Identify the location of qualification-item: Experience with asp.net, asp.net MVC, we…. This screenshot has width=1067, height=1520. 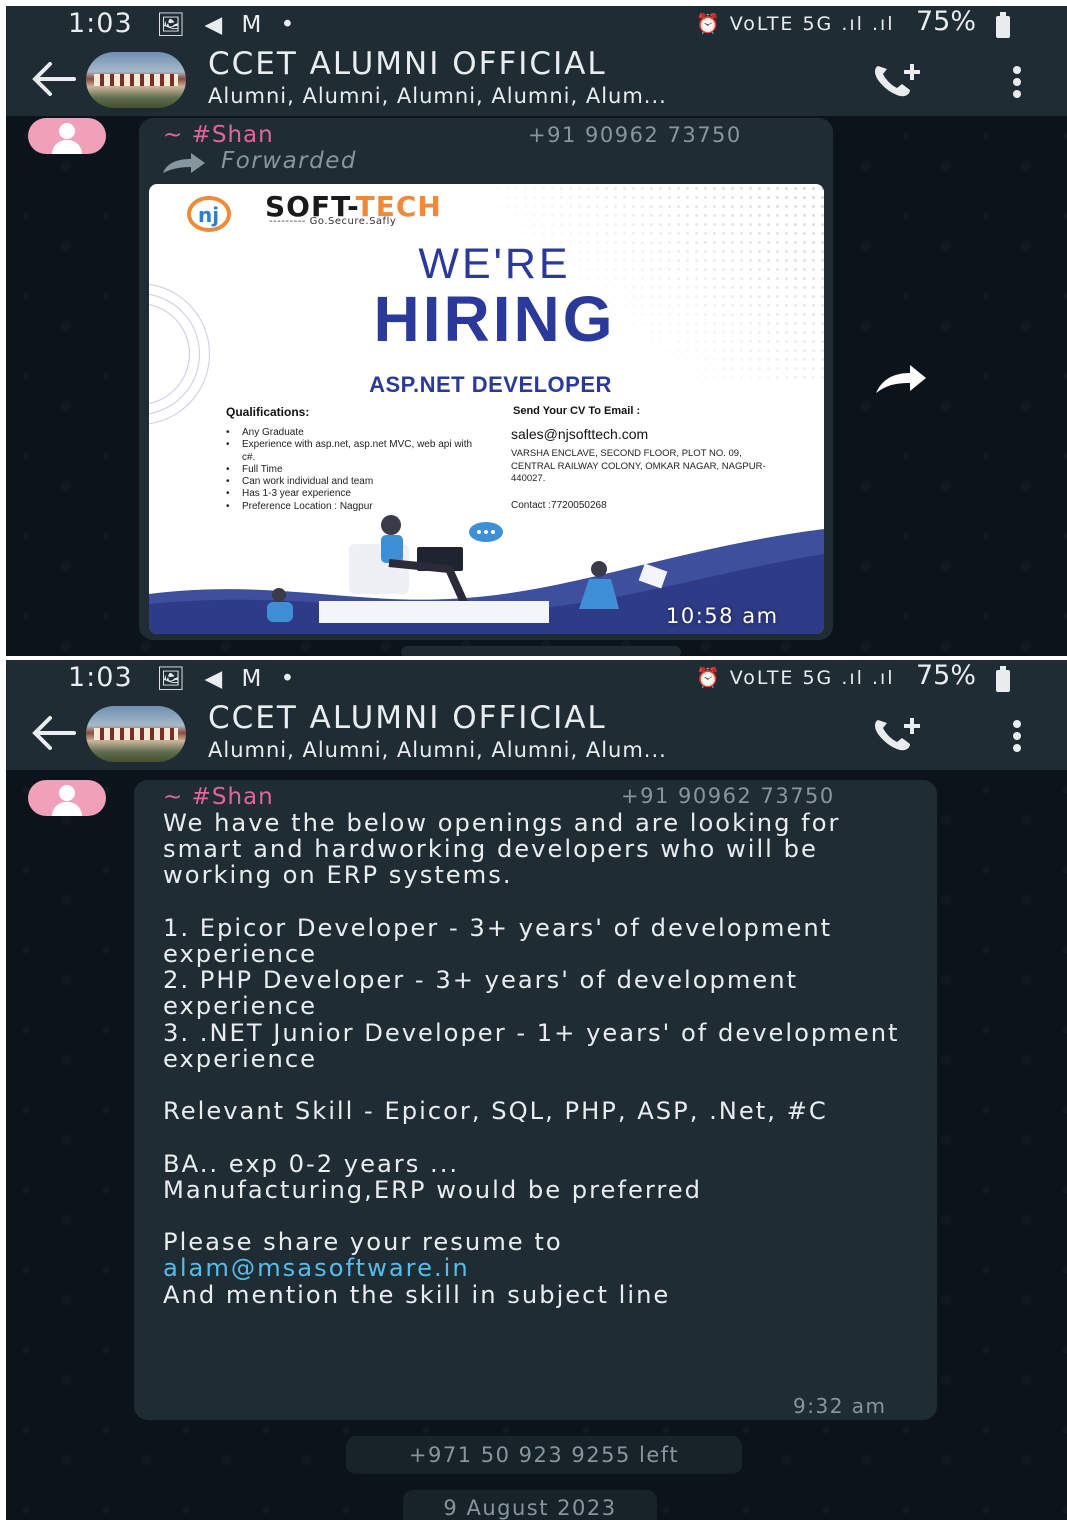
(351, 451).